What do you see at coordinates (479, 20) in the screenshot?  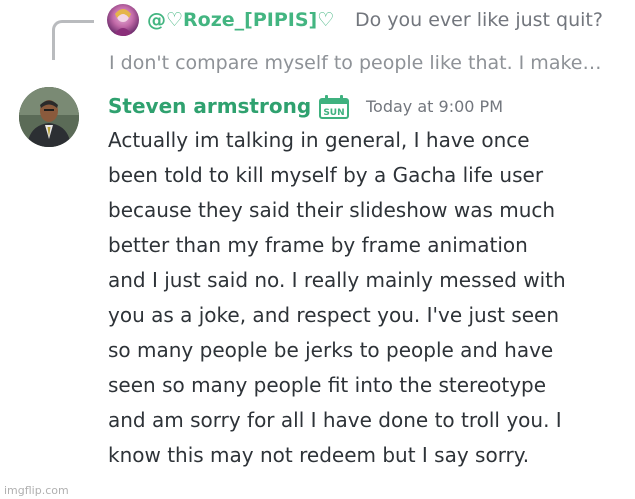 I see `reply-preview-text: Do you ever like just quit?` at bounding box center [479, 20].